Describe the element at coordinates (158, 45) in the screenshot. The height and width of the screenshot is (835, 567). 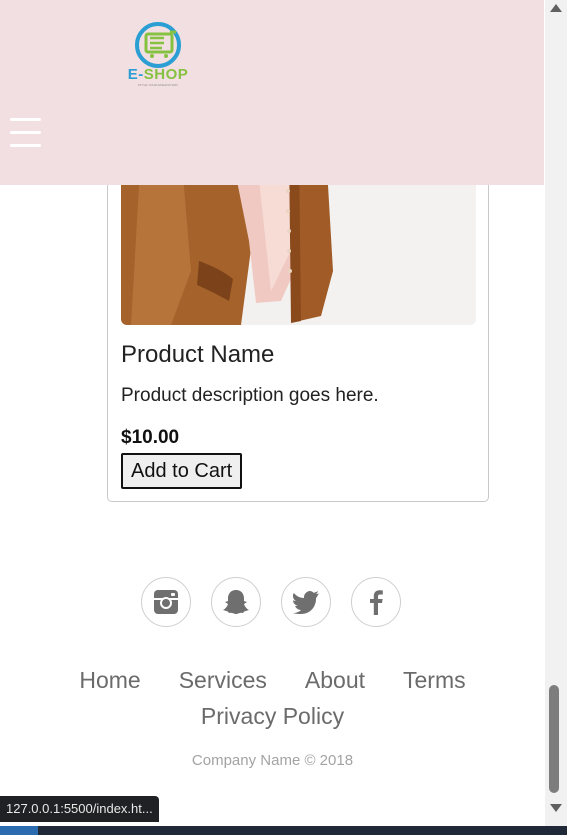
I see `cart-logo-icon` at that location.